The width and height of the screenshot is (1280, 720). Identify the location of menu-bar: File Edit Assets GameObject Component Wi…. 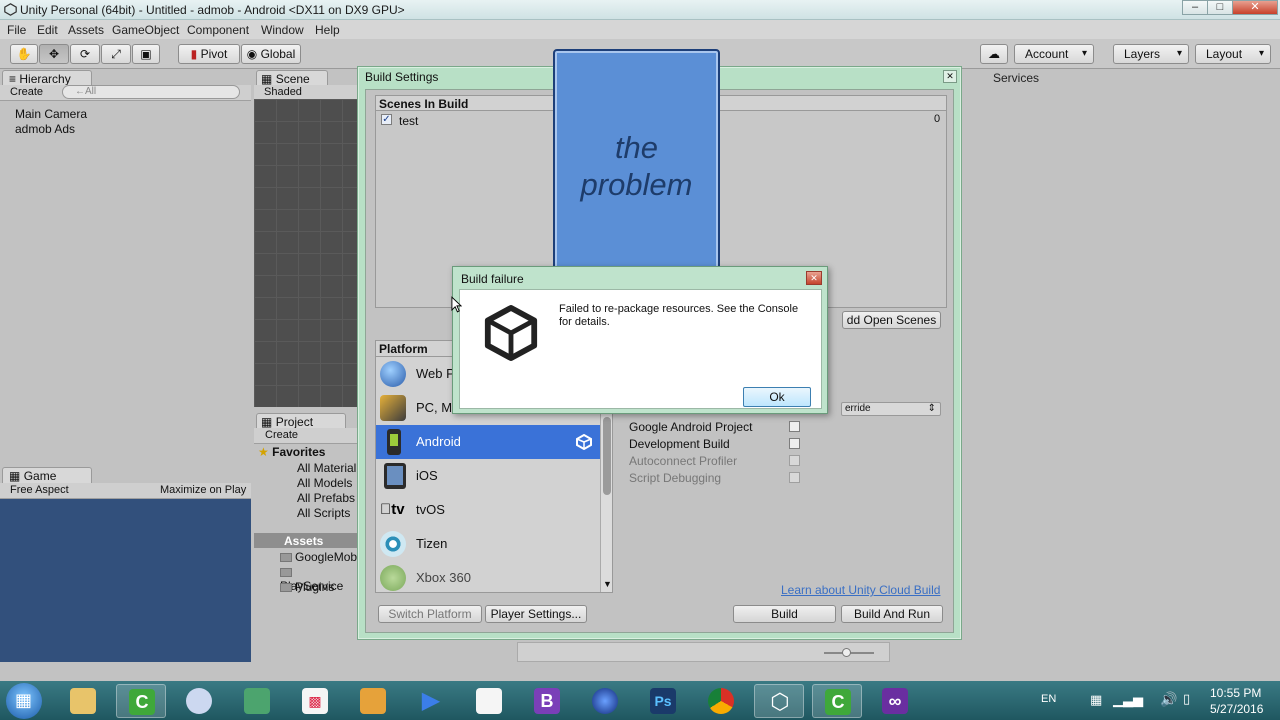
(640, 29).